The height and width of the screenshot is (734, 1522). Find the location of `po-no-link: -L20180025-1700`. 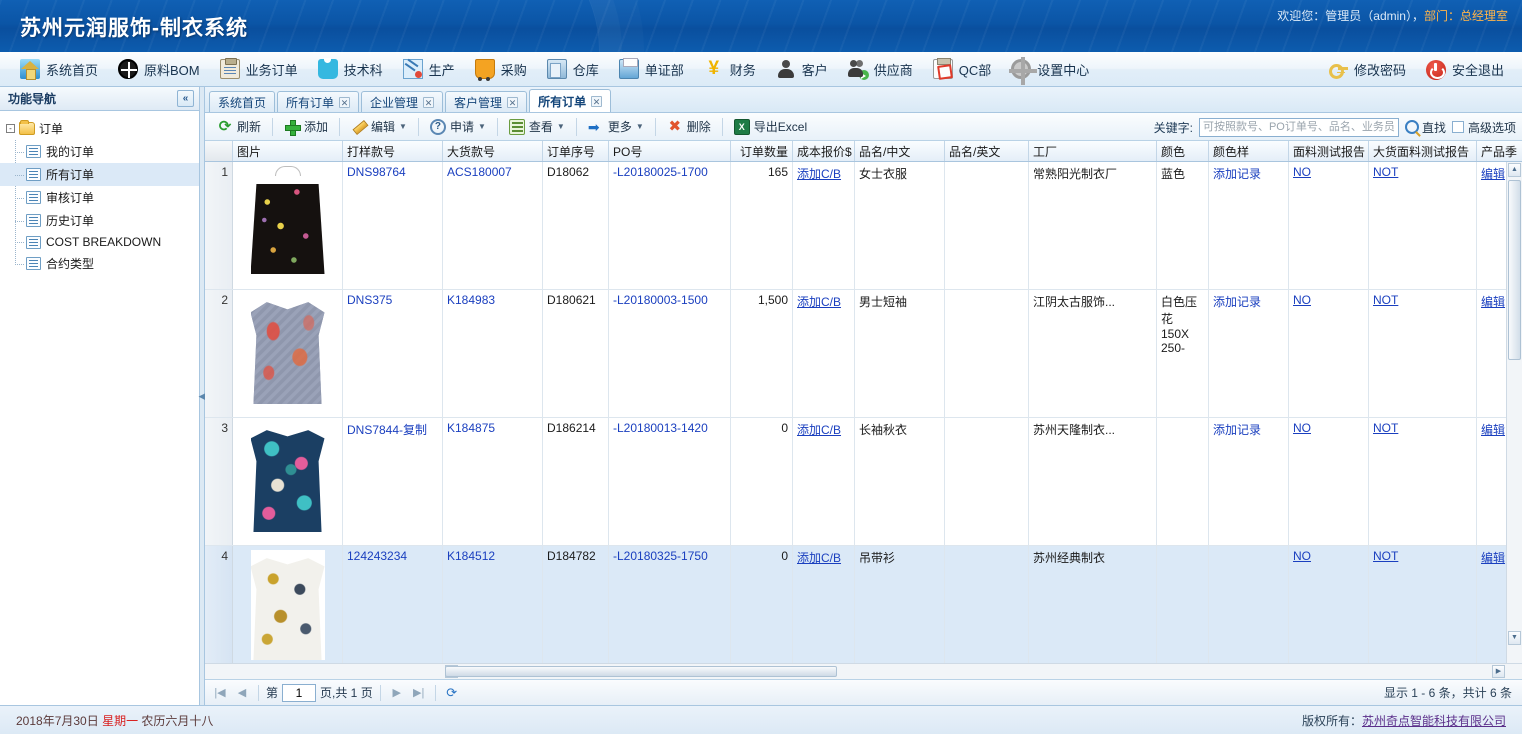

po-no-link: -L20180025-1700 is located at coordinates (660, 172).